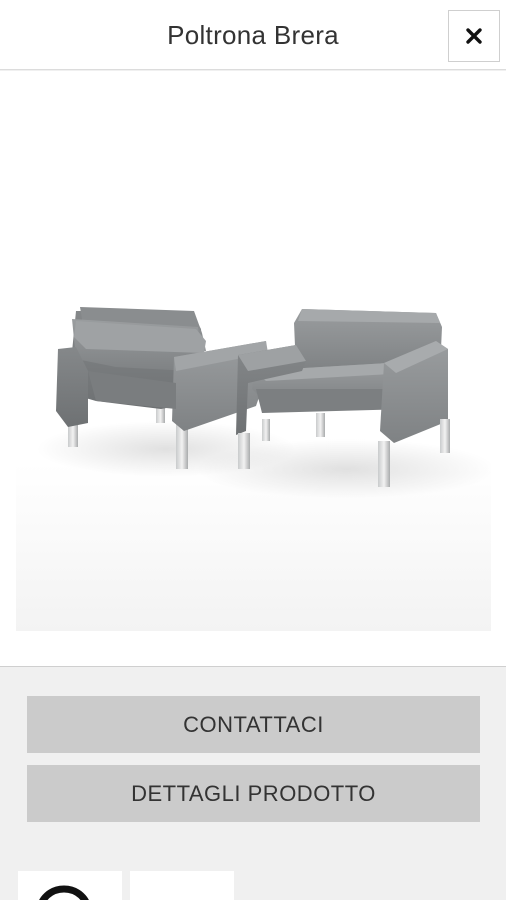 The width and height of the screenshot is (506, 900). What do you see at coordinates (253, 724) in the screenshot?
I see `contact-button: CONTATTACI` at bounding box center [253, 724].